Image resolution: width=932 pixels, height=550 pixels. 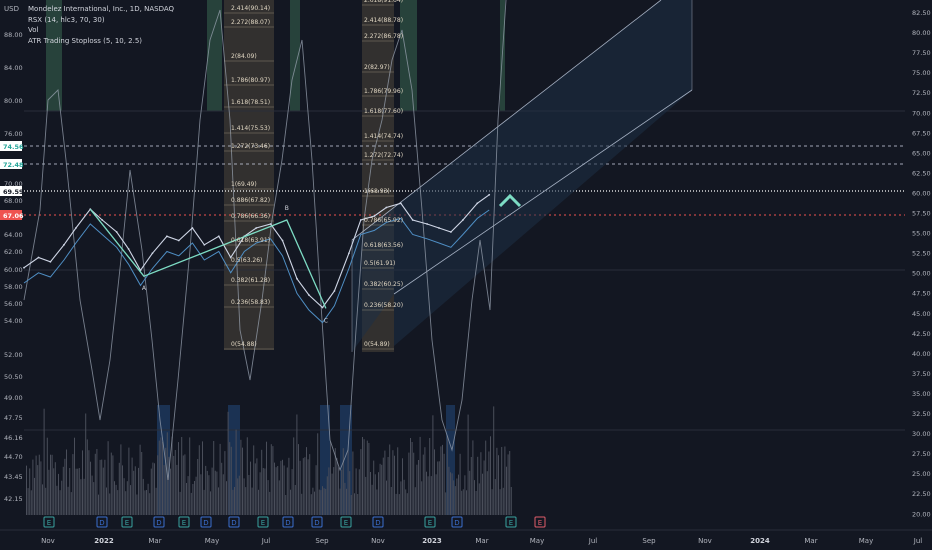 I want to click on x-axis-tick: May, so click(x=866, y=541).